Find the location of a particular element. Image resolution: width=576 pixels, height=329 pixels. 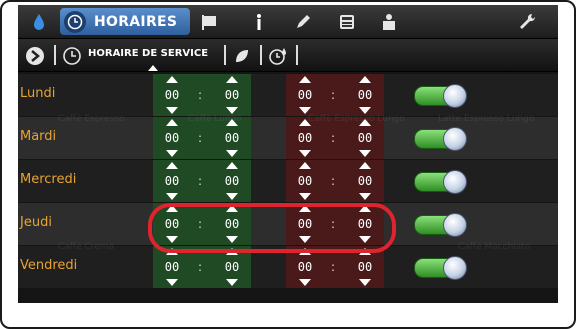

day-label: Vendredi is located at coordinates (49, 265).